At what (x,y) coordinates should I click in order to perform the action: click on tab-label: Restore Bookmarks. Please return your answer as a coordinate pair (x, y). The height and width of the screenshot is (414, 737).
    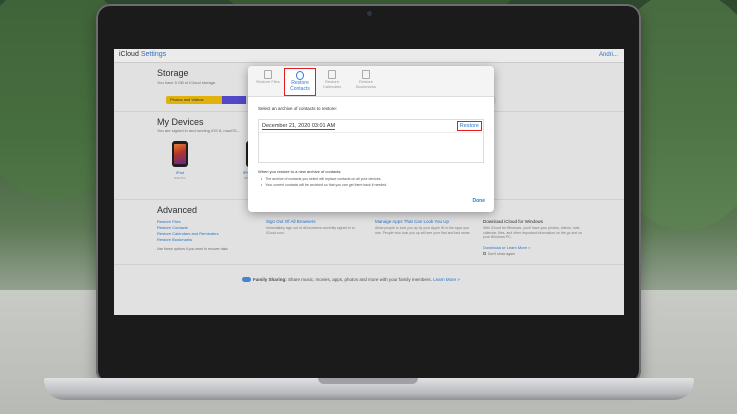
    Looking at the image, I should click on (365, 84).